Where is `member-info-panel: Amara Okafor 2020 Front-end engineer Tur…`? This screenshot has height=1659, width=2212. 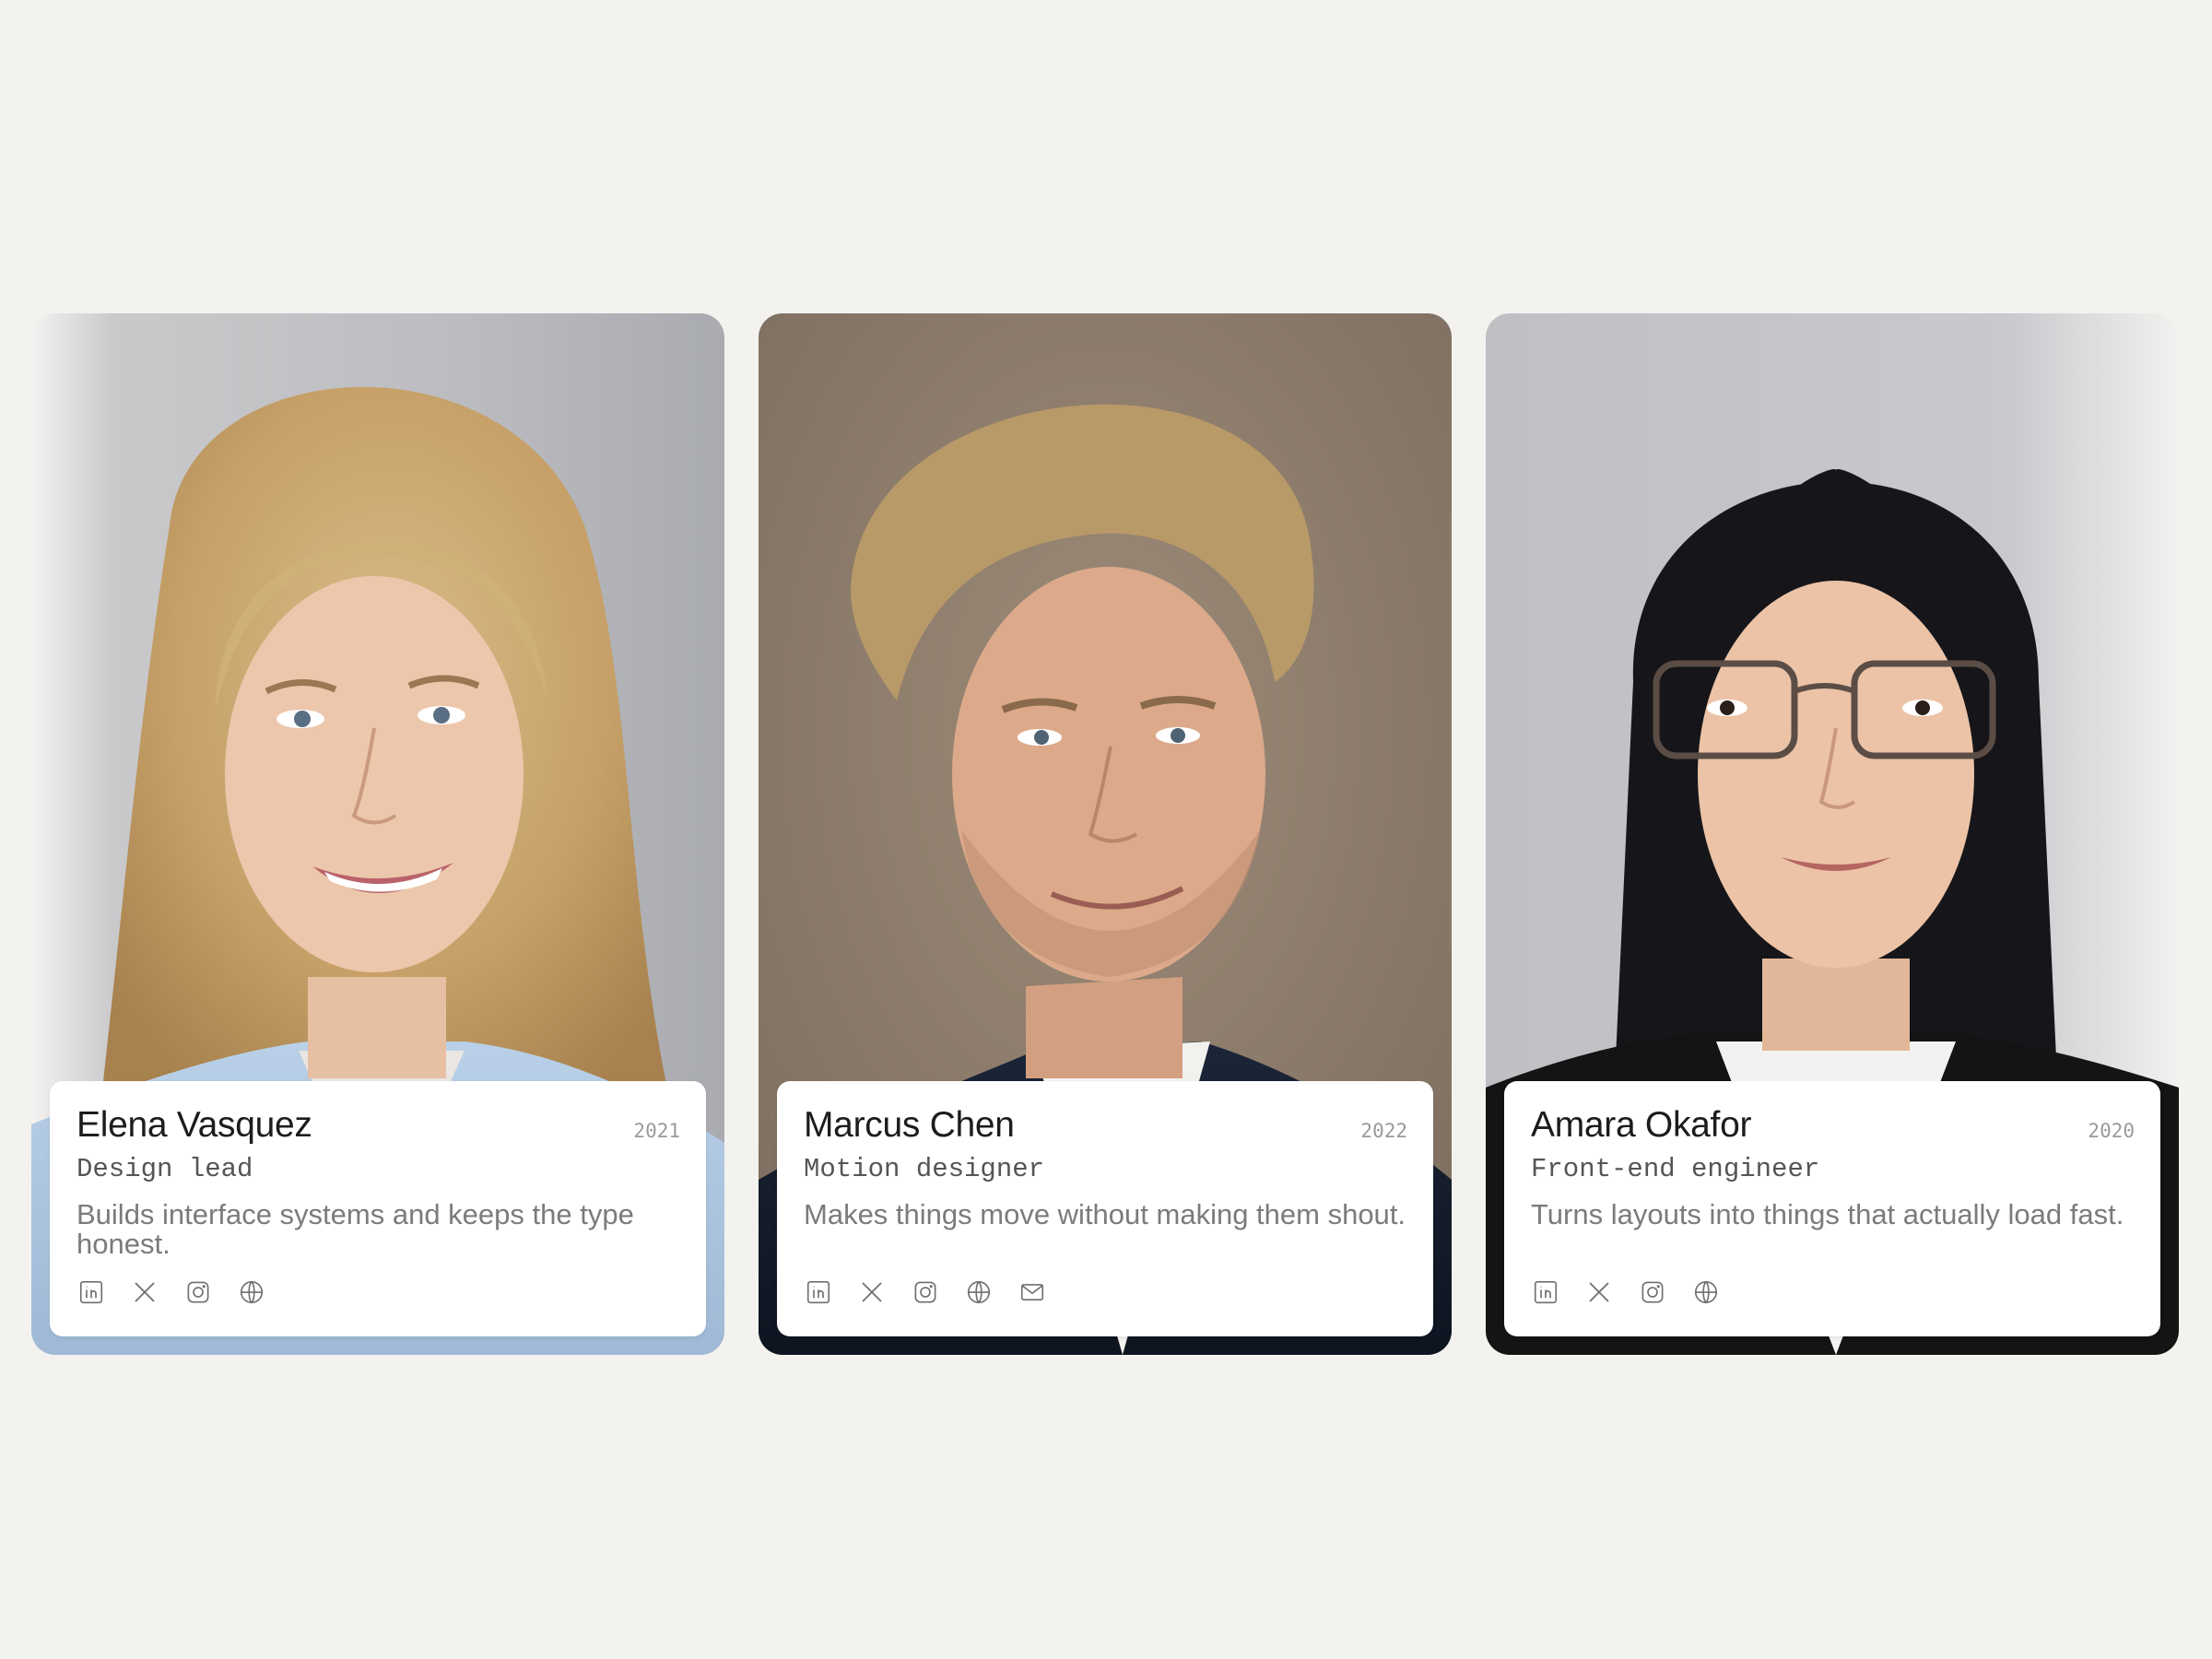 member-info-panel: Amara Okafor 2020 Front-end engineer Tur… is located at coordinates (1832, 1208).